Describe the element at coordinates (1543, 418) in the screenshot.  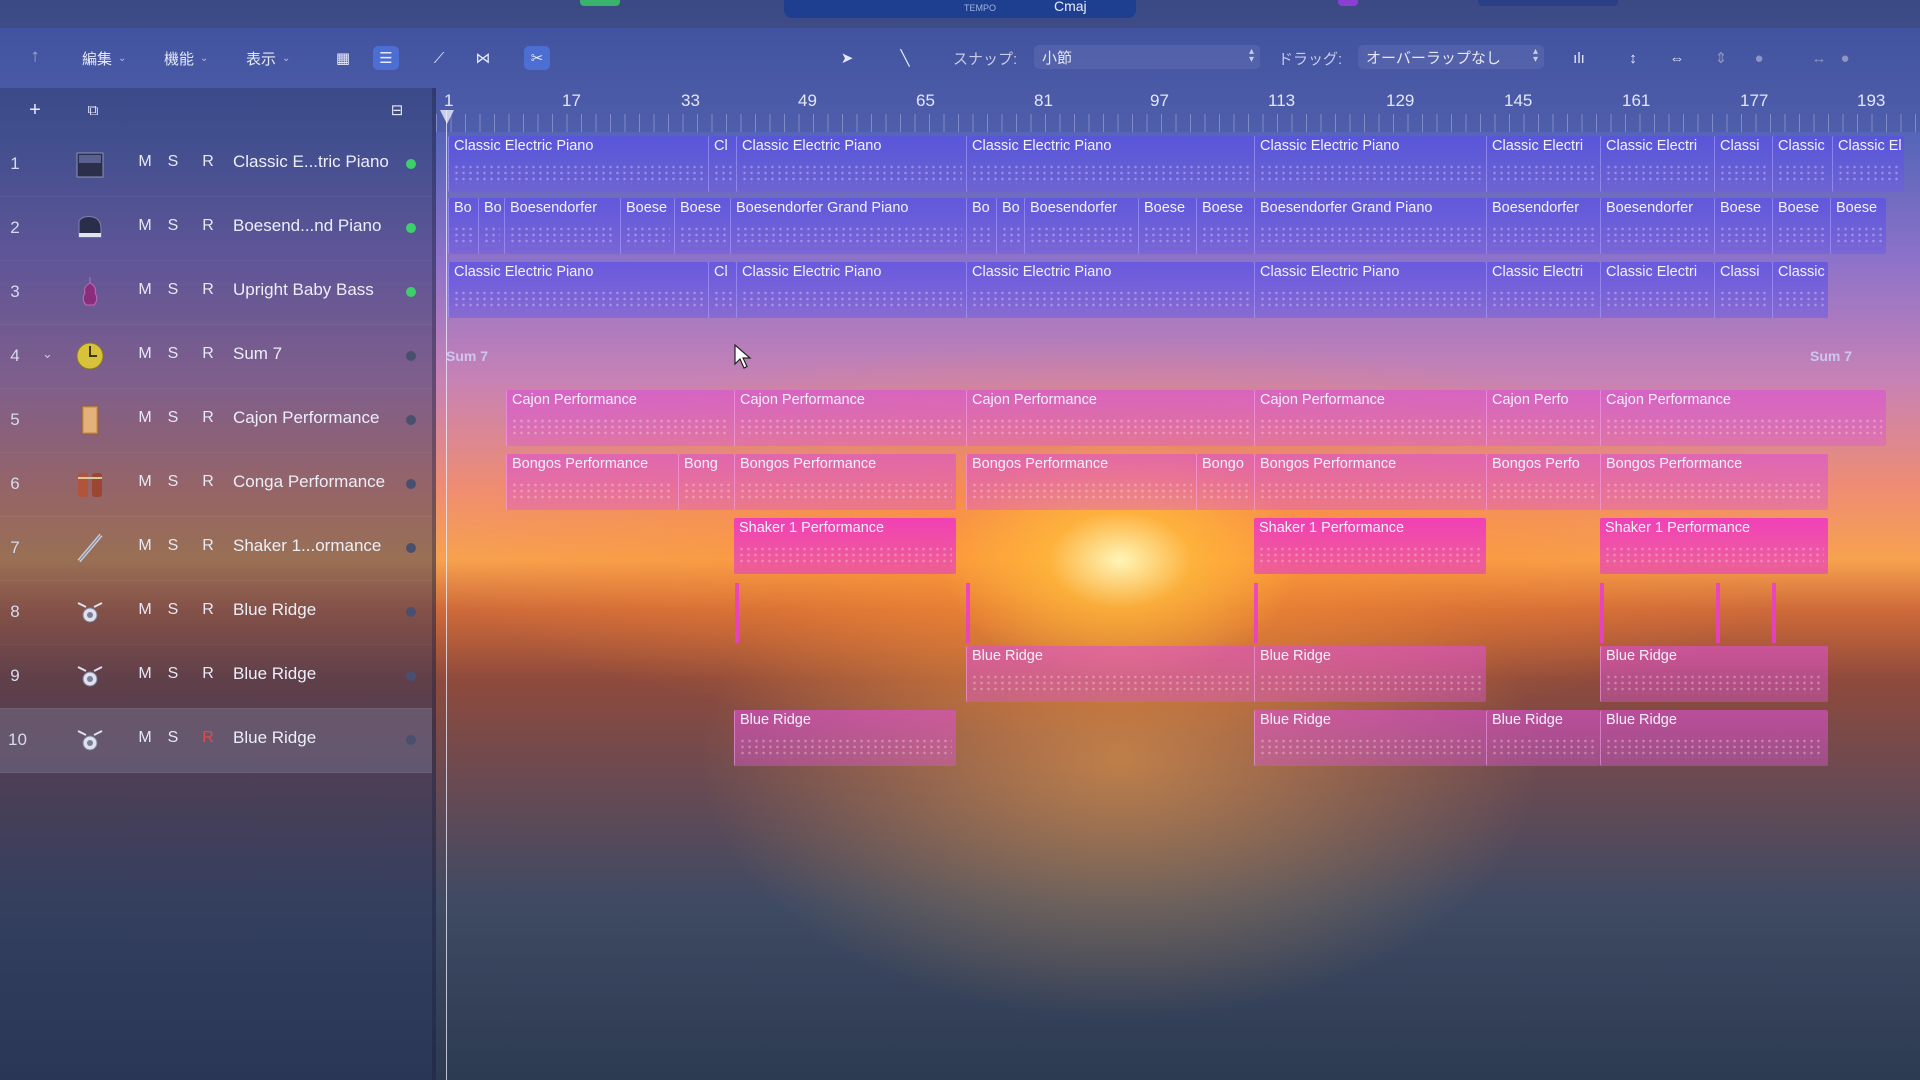
I see `region: Cajon Perfo` at that location.